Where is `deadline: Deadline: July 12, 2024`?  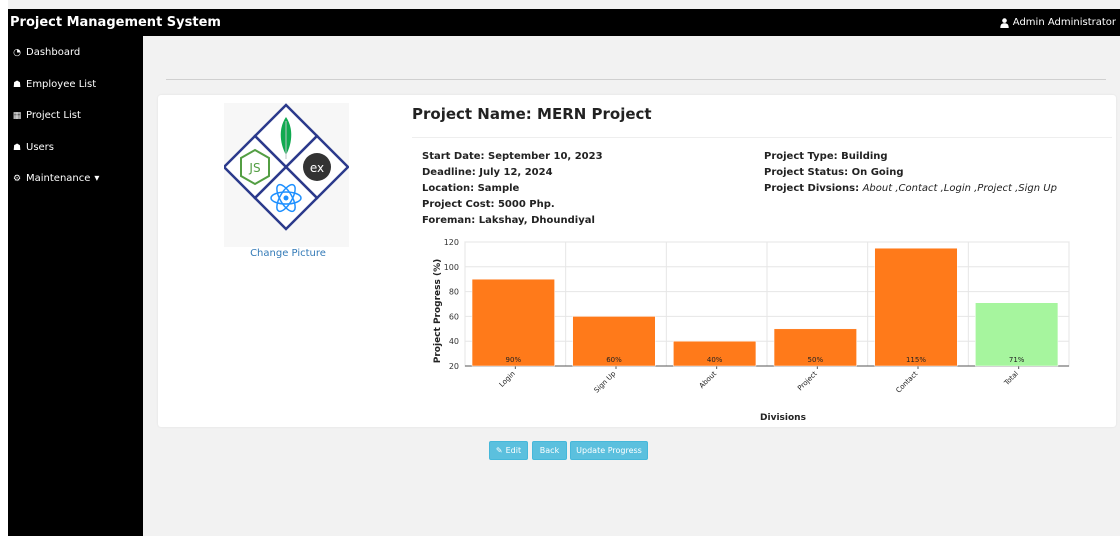 deadline: Deadline: July 12, 2024 is located at coordinates (487, 172).